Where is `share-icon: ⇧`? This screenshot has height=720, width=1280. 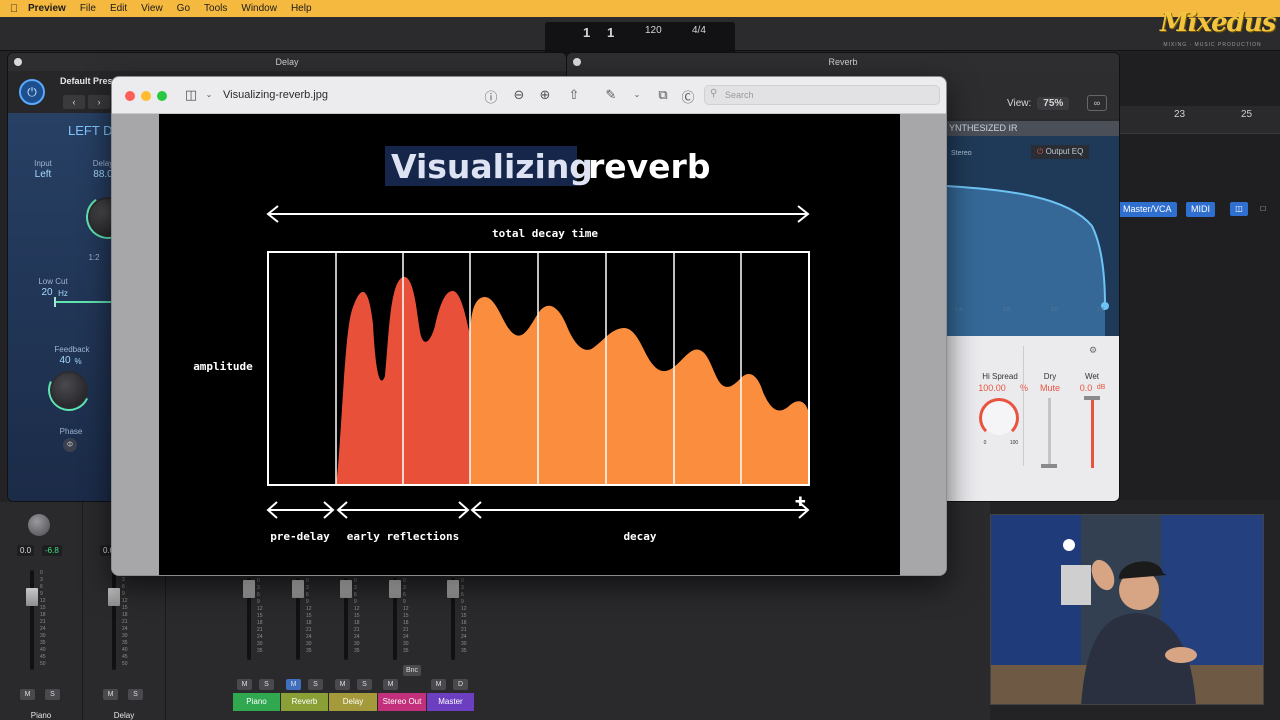 share-icon: ⇧ is located at coordinates (574, 95).